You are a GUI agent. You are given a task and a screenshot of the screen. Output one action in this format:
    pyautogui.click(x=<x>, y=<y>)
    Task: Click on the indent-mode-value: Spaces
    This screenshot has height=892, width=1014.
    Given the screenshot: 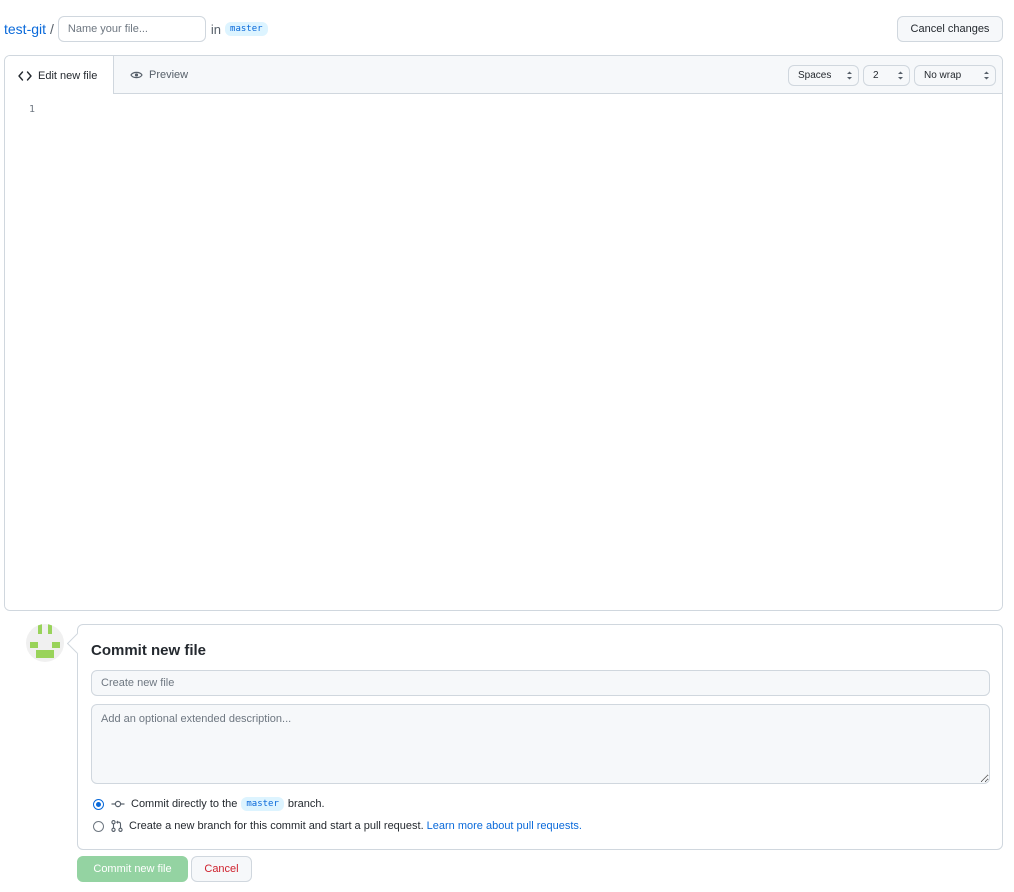 What is the action you would take?
    pyautogui.click(x=815, y=75)
    